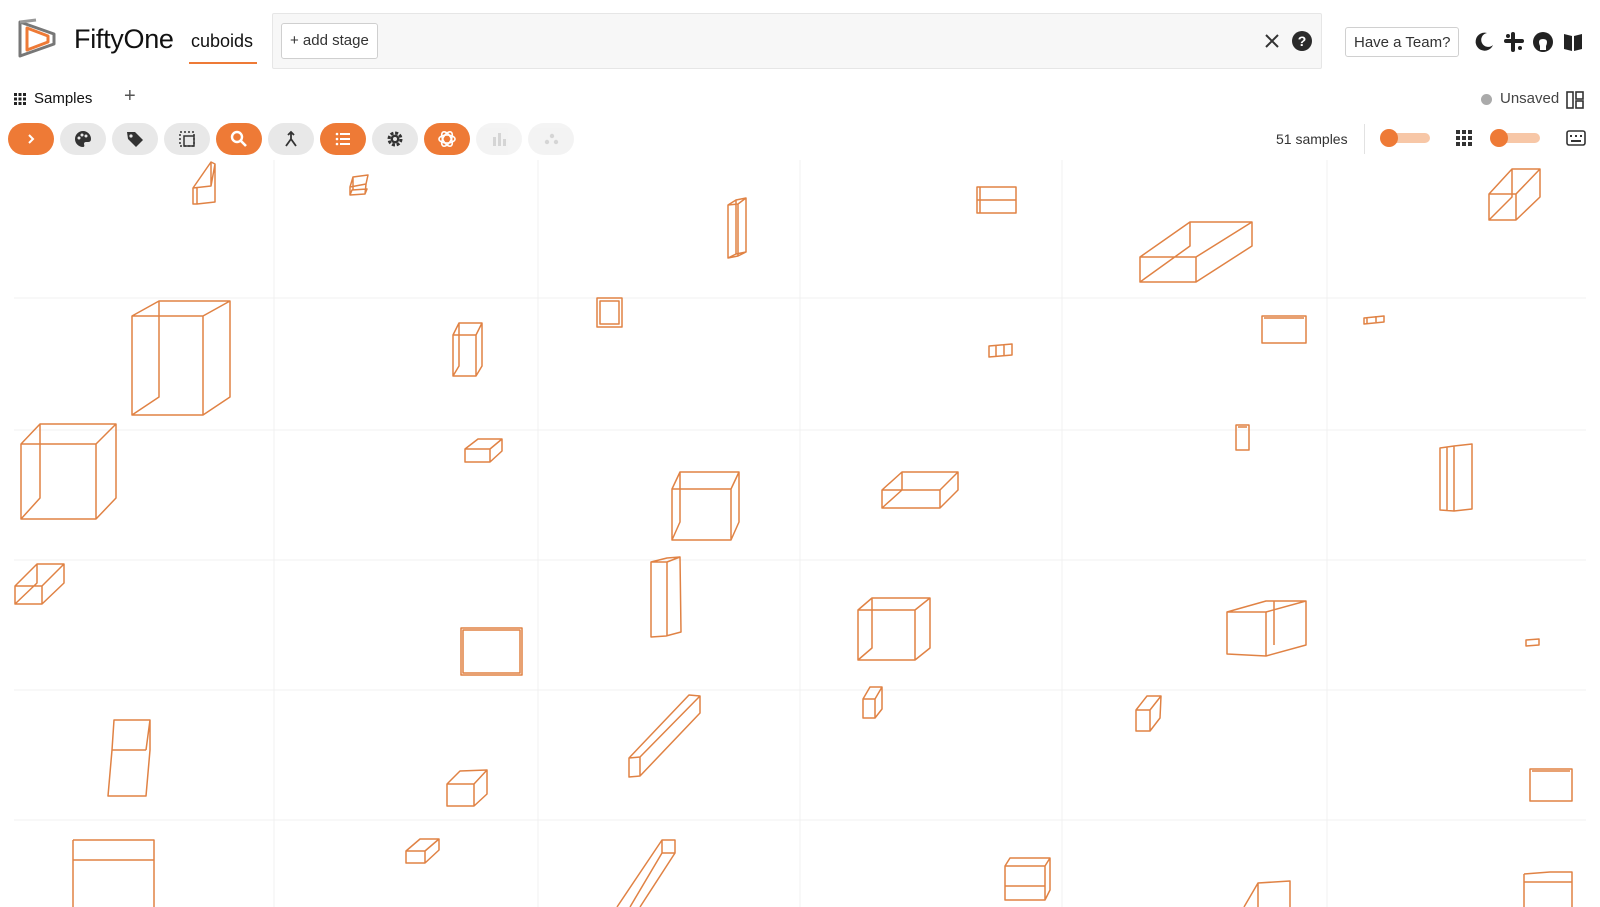 This screenshot has width=1600, height=907. I want to click on tab-samples: Samples, so click(53, 98).